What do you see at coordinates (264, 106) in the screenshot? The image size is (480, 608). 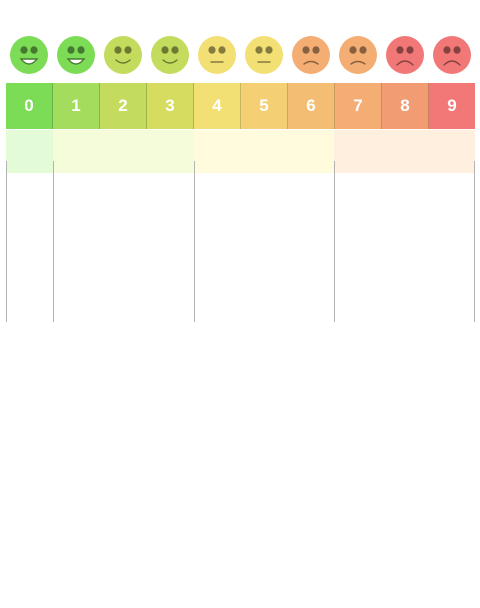 I see `rating-option-5: 5` at bounding box center [264, 106].